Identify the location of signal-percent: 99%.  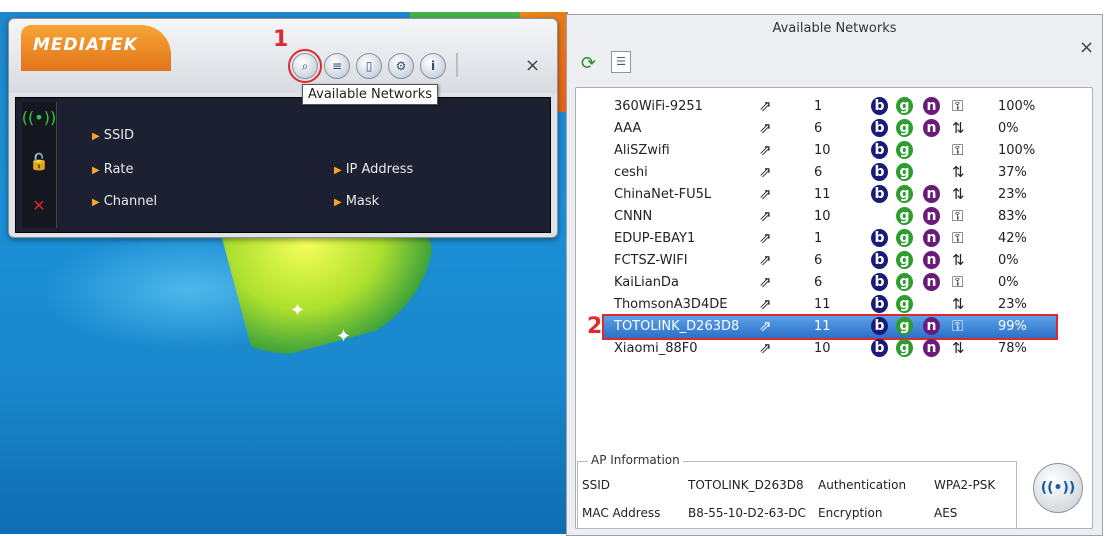
(1012, 326).